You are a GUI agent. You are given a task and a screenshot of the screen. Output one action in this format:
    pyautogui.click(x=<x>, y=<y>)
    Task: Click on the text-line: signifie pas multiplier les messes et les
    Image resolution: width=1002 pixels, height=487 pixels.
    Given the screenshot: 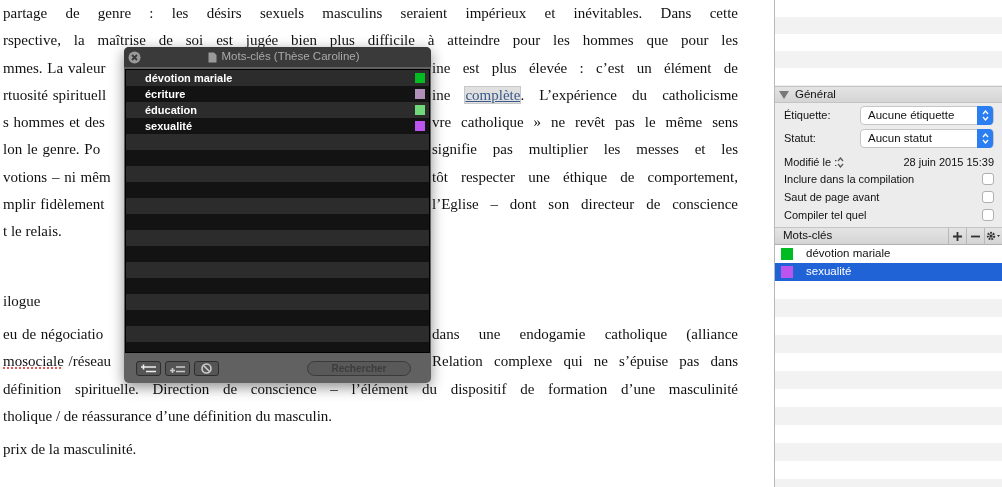 What is the action you would take?
    pyautogui.click(x=585, y=150)
    